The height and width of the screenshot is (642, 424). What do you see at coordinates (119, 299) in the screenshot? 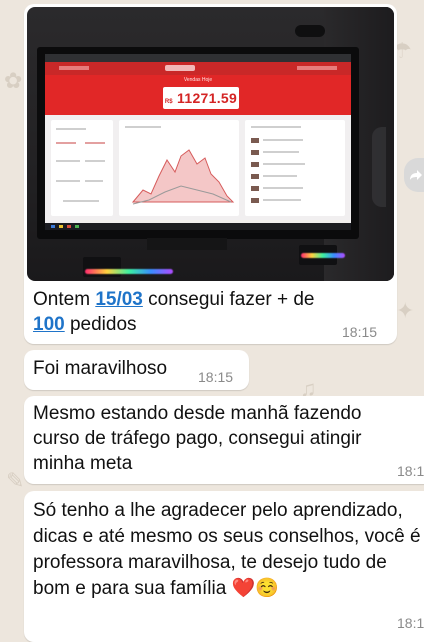
I see `date-link: 15/03` at bounding box center [119, 299].